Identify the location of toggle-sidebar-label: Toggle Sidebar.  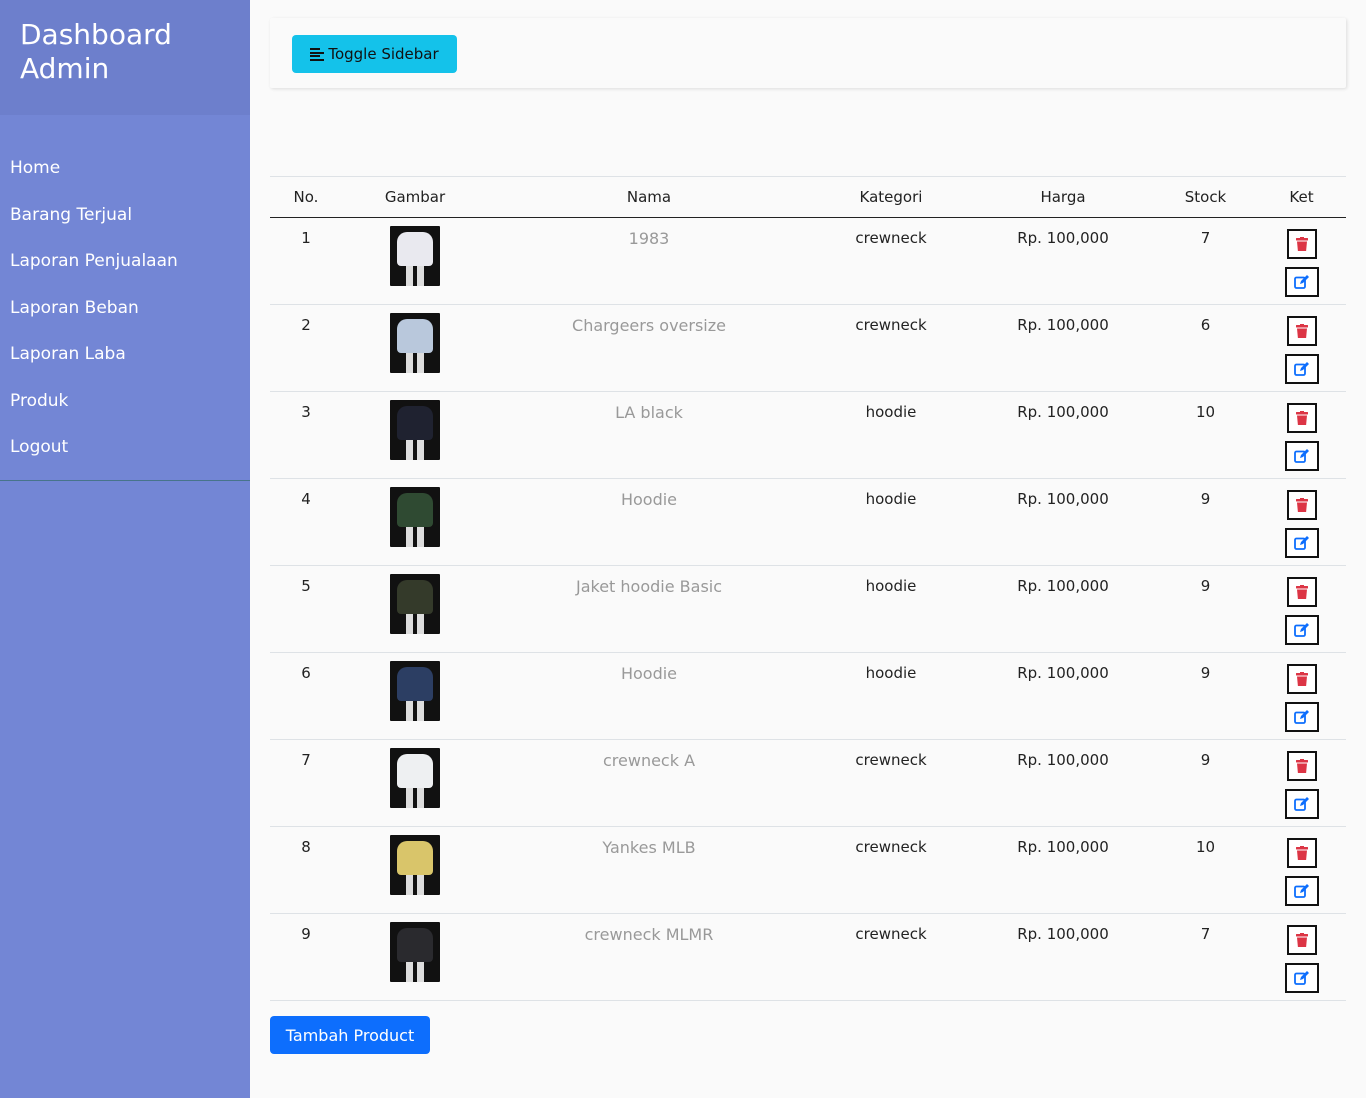
(383, 54).